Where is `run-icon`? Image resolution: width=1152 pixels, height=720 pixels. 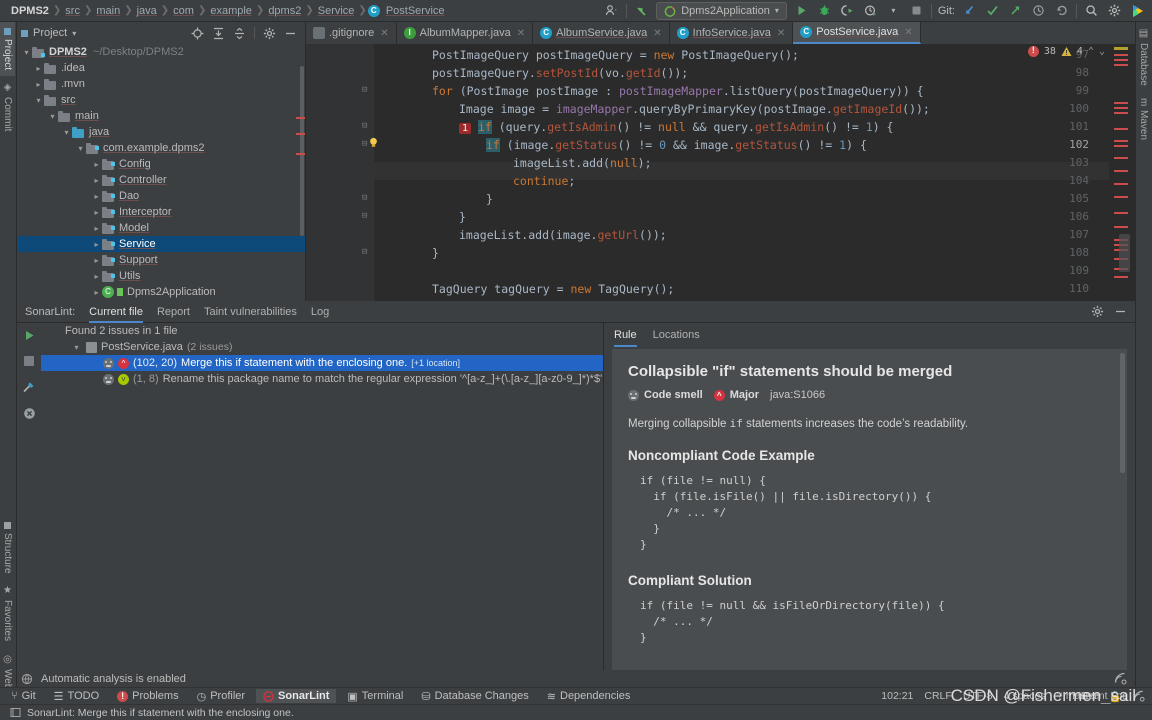
run-icon is located at coordinates (801, 10).